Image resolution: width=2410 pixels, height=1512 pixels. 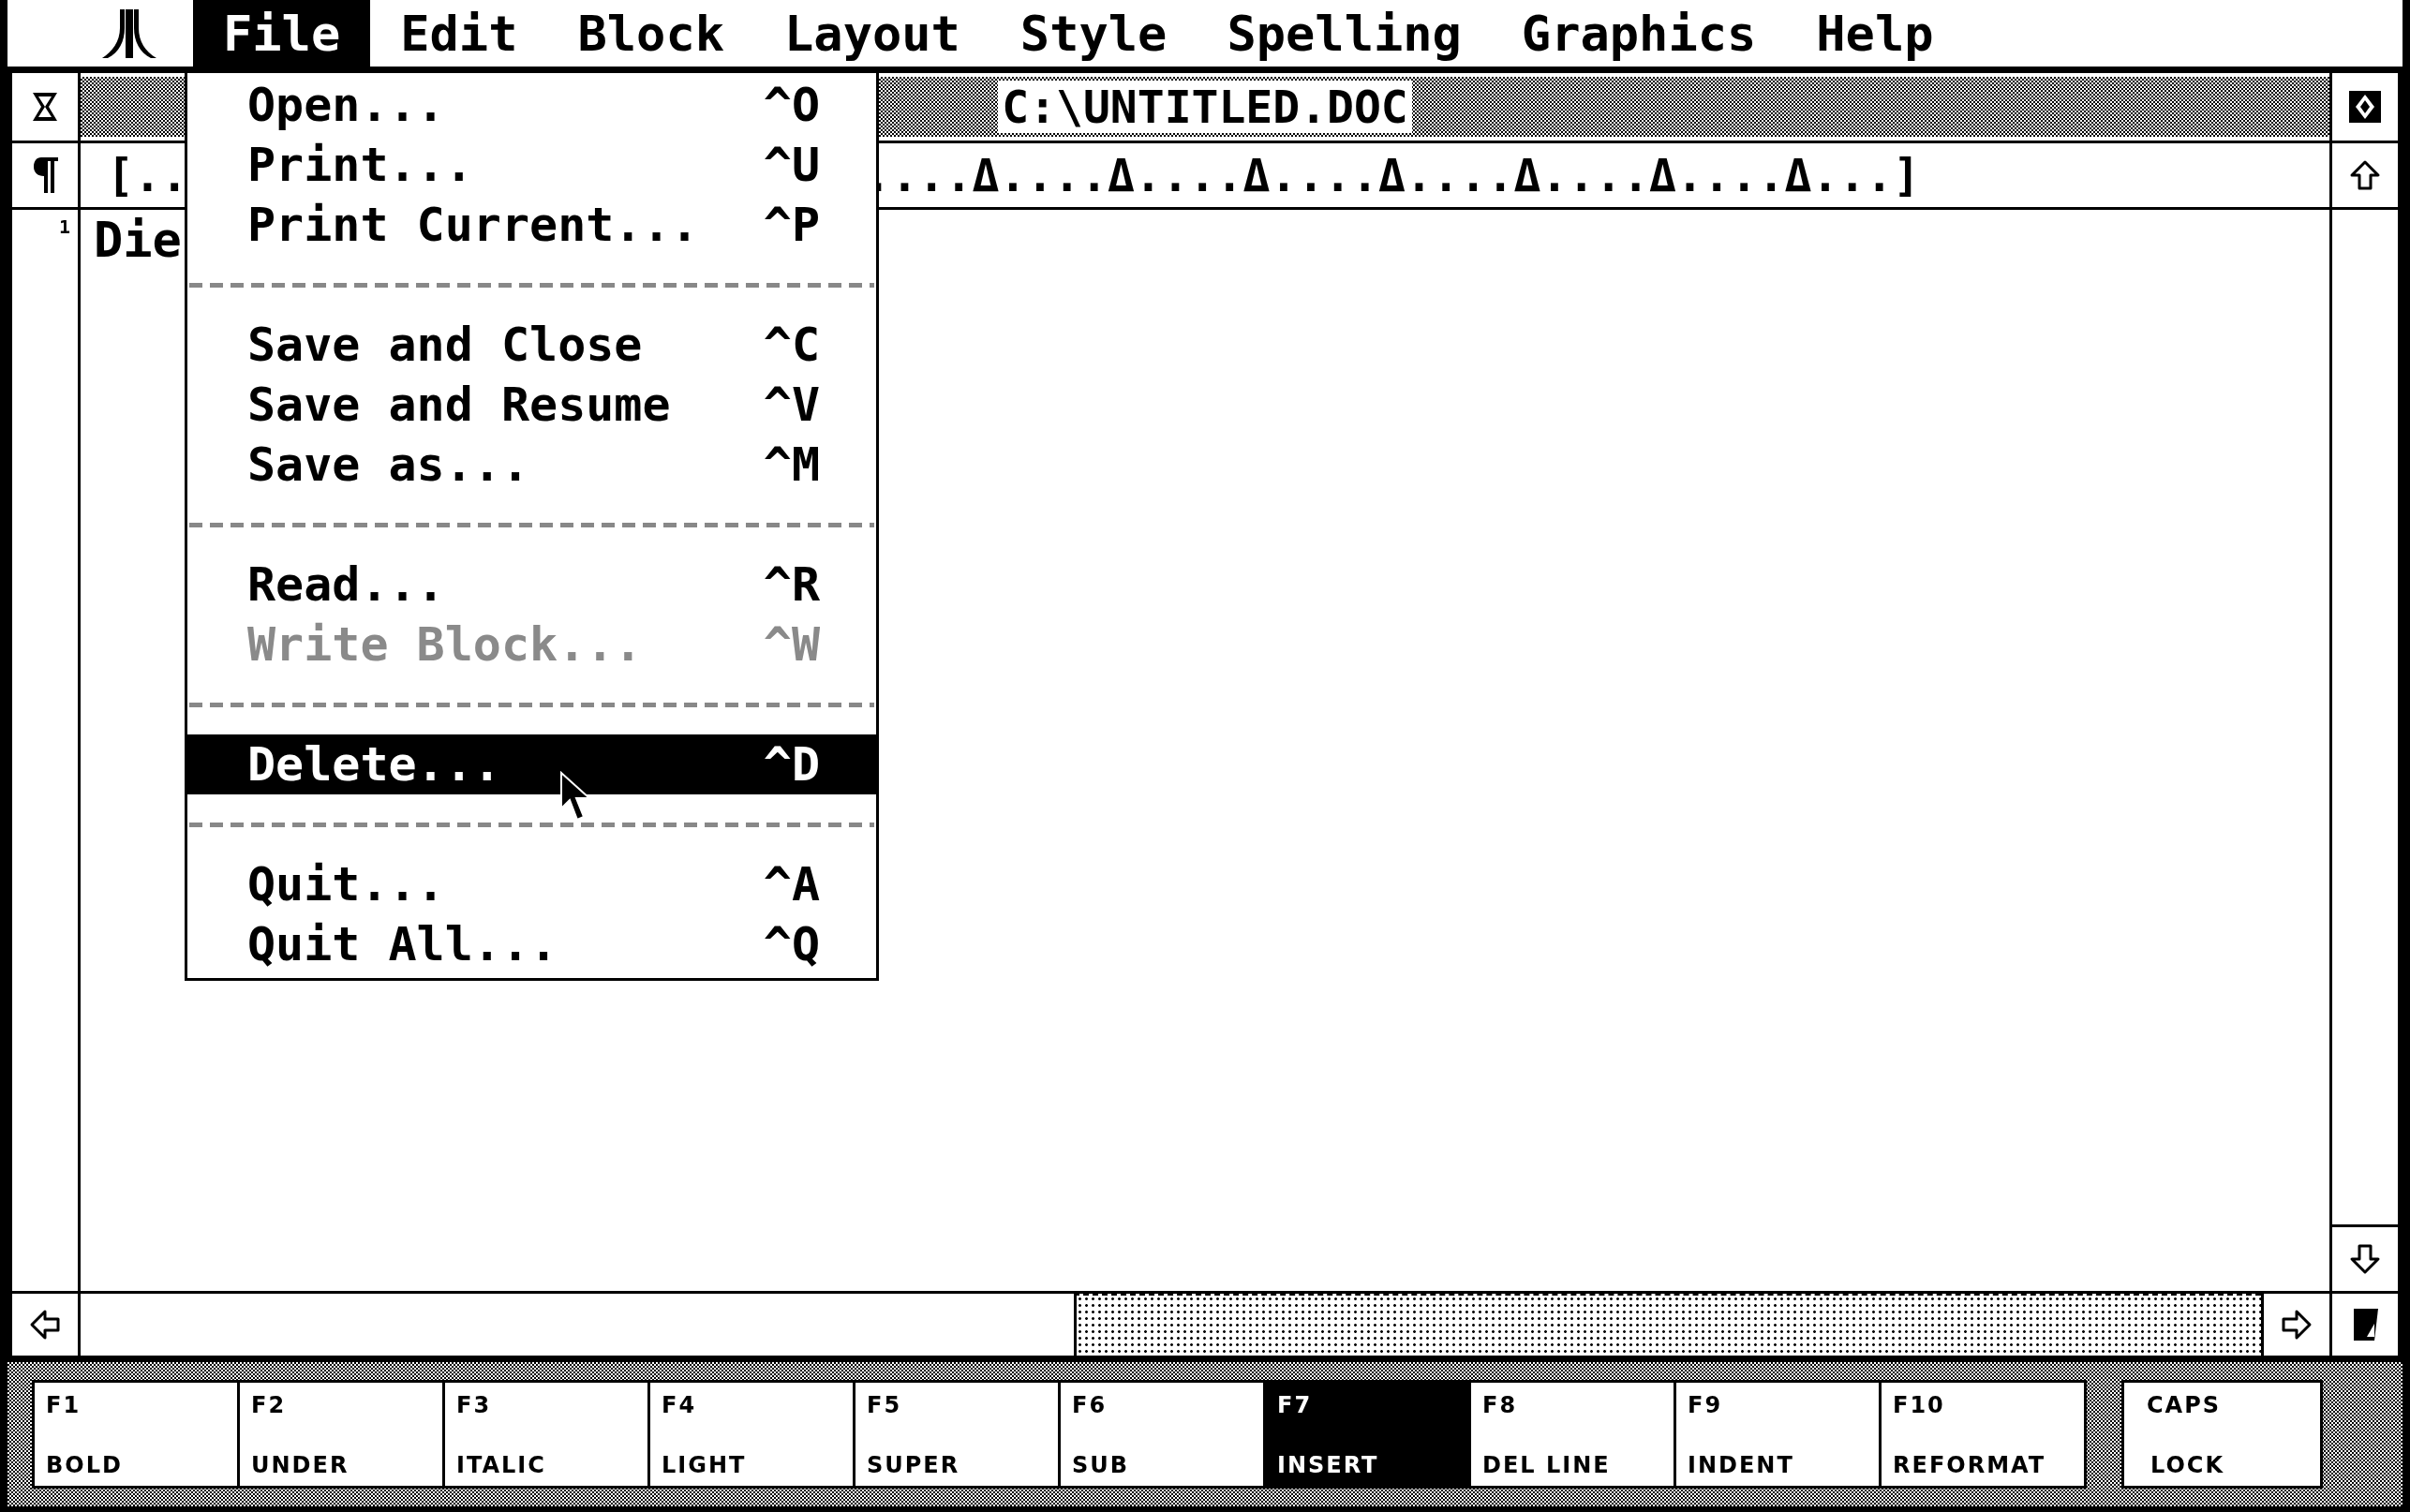 I want to click on function-key: F10 REFORMAT, so click(x=1983, y=1434).